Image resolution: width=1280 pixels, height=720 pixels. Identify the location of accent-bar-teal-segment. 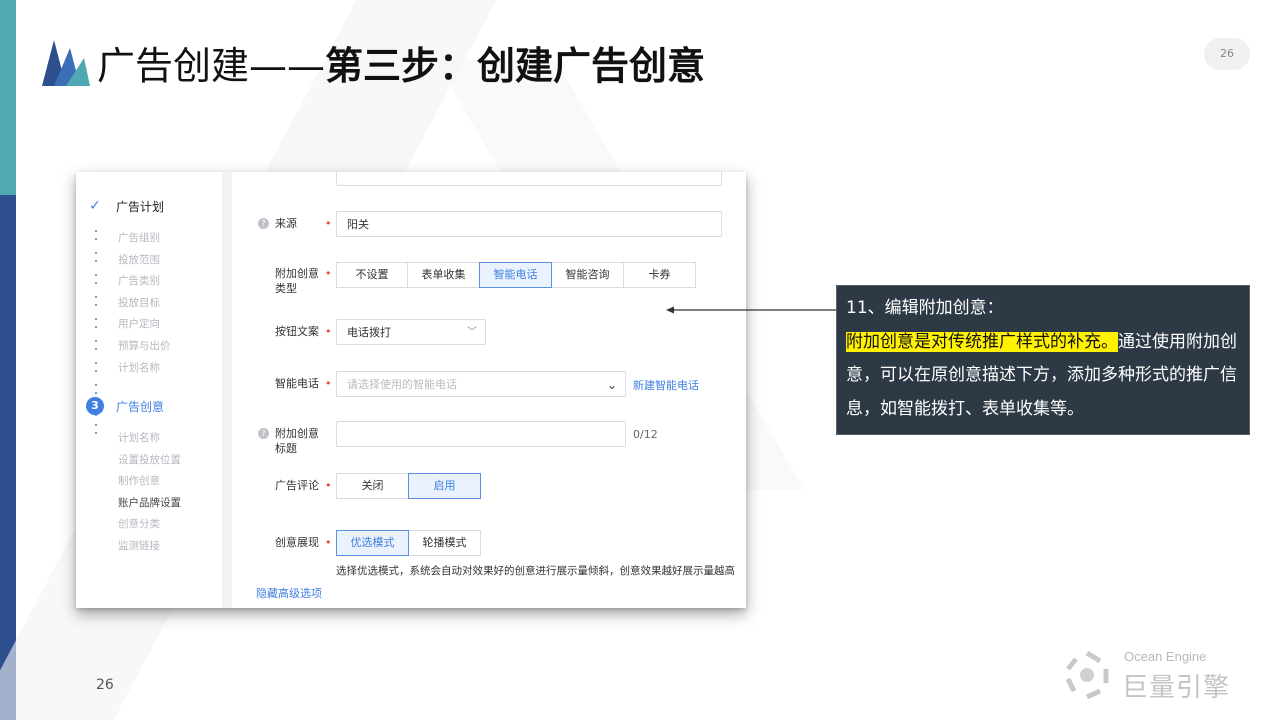
(8, 97).